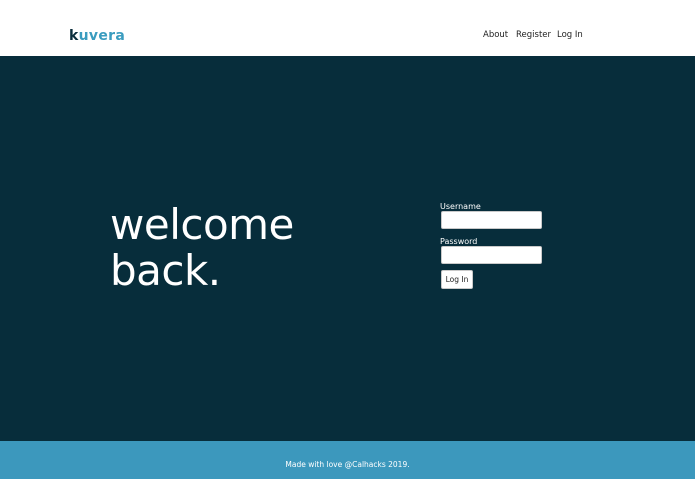  I want to click on welcome-headline: welcome back., so click(202, 248).